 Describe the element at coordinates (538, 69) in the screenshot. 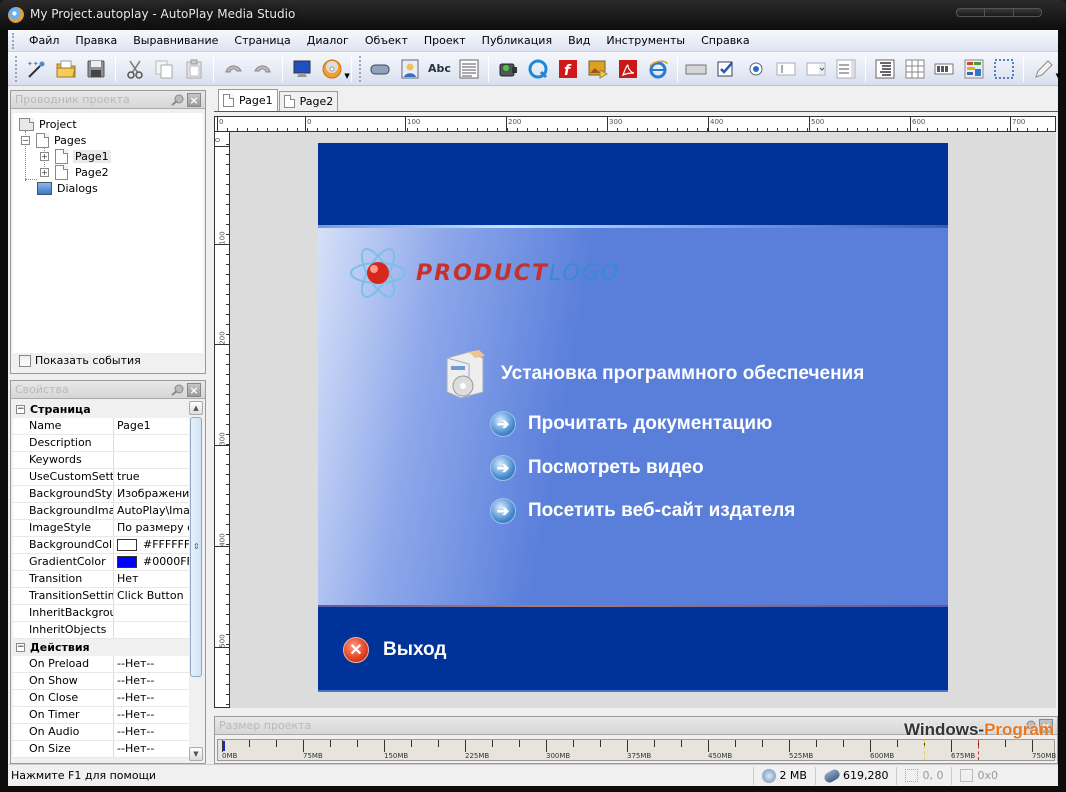

I see `quicktime-object-icon` at that location.